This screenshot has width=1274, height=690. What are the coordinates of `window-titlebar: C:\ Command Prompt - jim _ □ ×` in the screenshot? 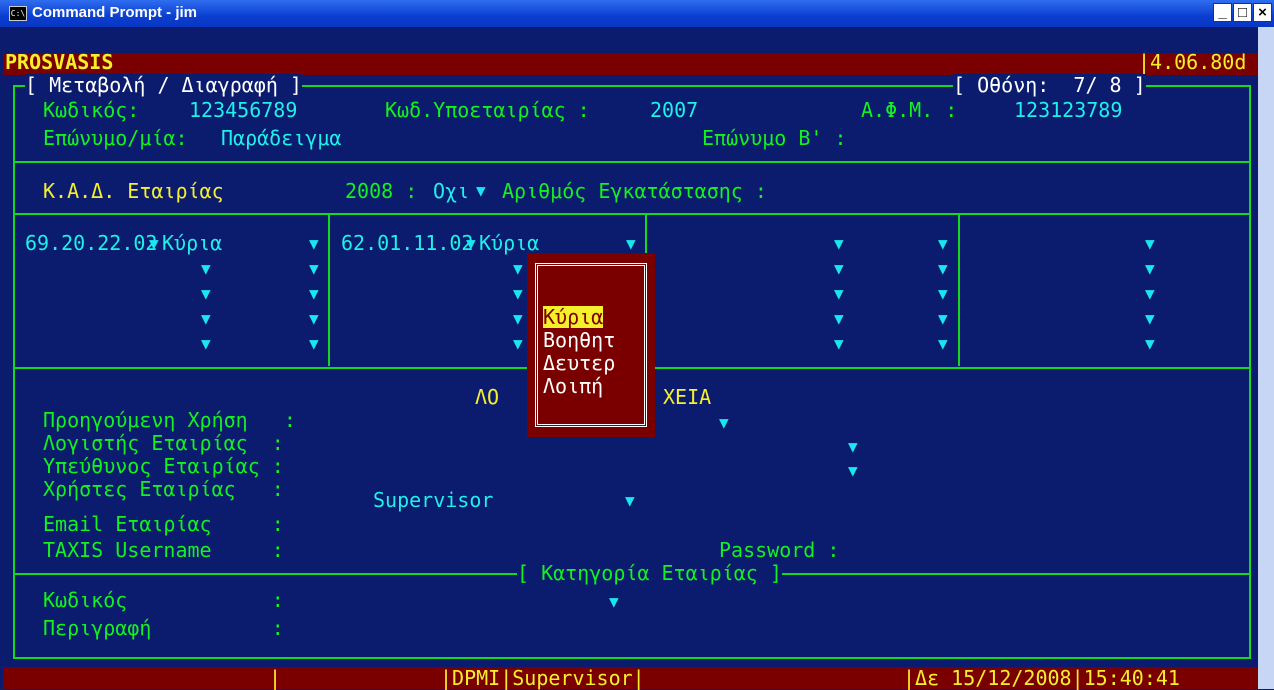 It's located at (637, 13).